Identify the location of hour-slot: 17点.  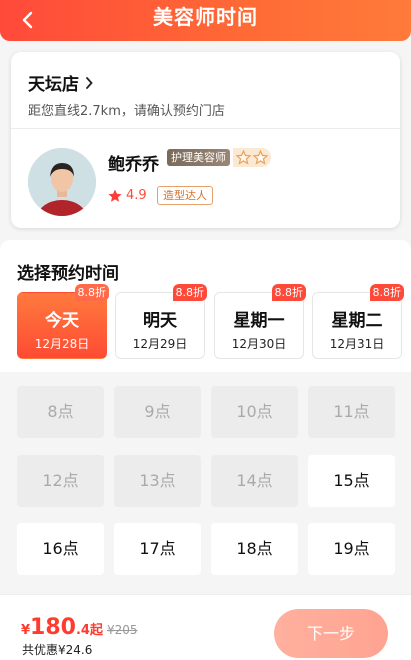
(157, 549).